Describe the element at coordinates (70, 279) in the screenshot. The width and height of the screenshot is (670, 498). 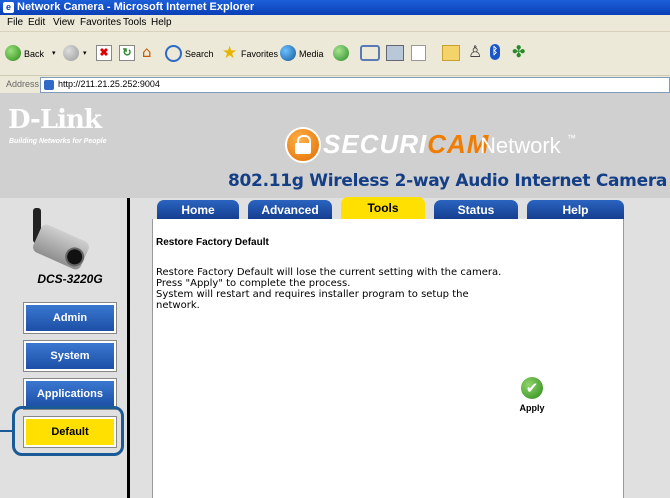
I see `camera-model: DCS-3220G` at that location.